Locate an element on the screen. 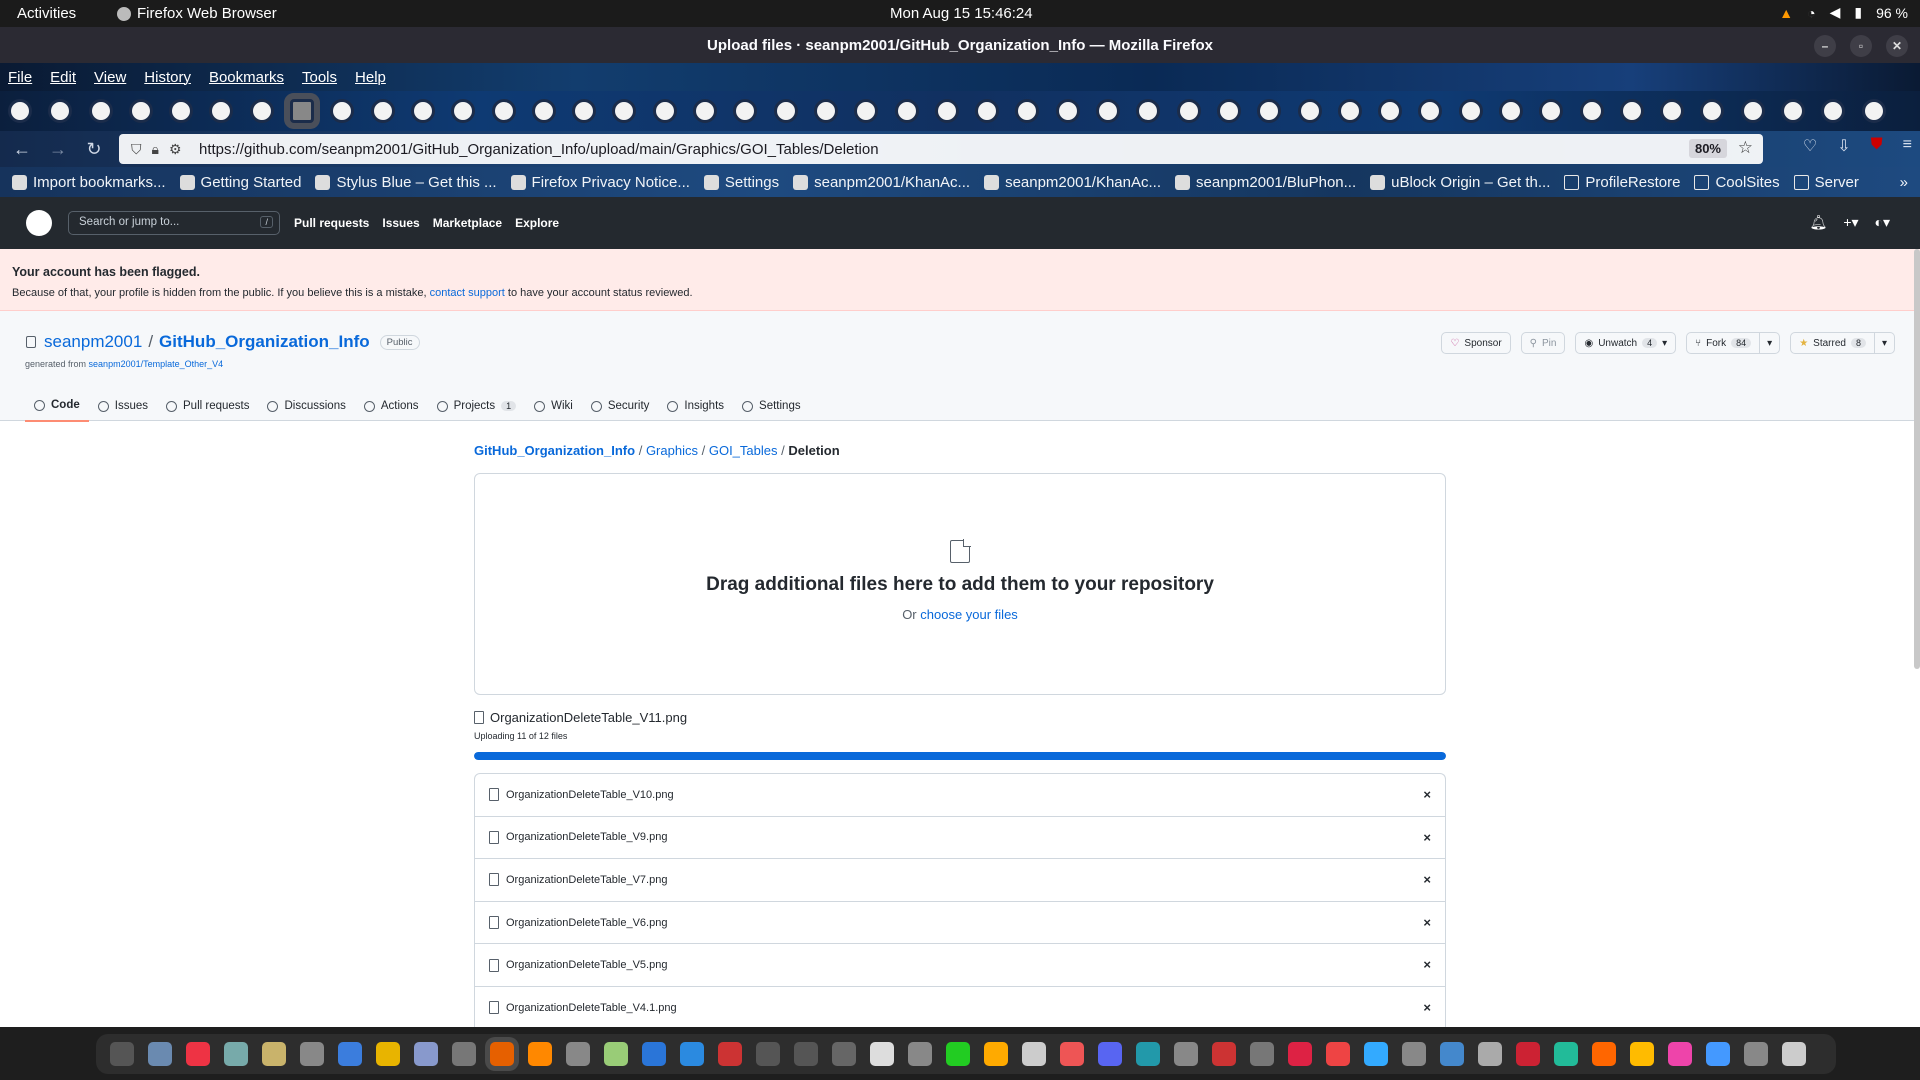 The image size is (1920, 1080). tab-code: Code is located at coordinates (57, 406).